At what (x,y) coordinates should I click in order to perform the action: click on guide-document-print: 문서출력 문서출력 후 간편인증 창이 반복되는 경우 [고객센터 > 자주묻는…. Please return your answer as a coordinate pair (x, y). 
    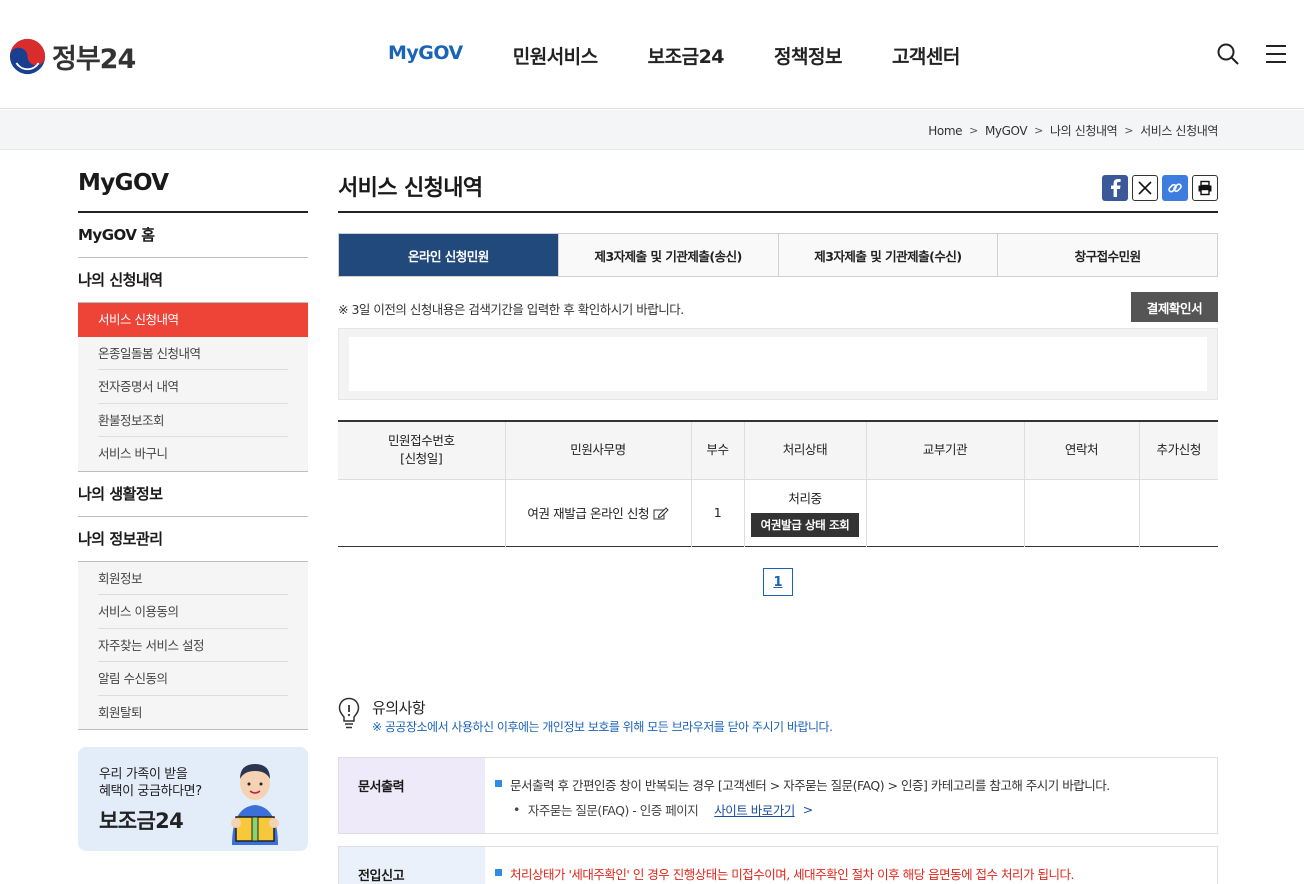
    Looking at the image, I should click on (778, 795).